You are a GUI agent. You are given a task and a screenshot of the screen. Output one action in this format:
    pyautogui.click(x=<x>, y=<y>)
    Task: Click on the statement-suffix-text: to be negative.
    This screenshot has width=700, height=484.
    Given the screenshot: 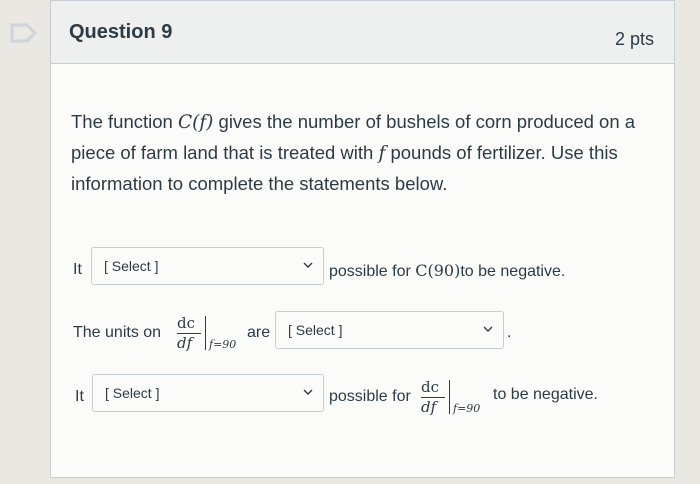 What is the action you would take?
    pyautogui.click(x=513, y=271)
    